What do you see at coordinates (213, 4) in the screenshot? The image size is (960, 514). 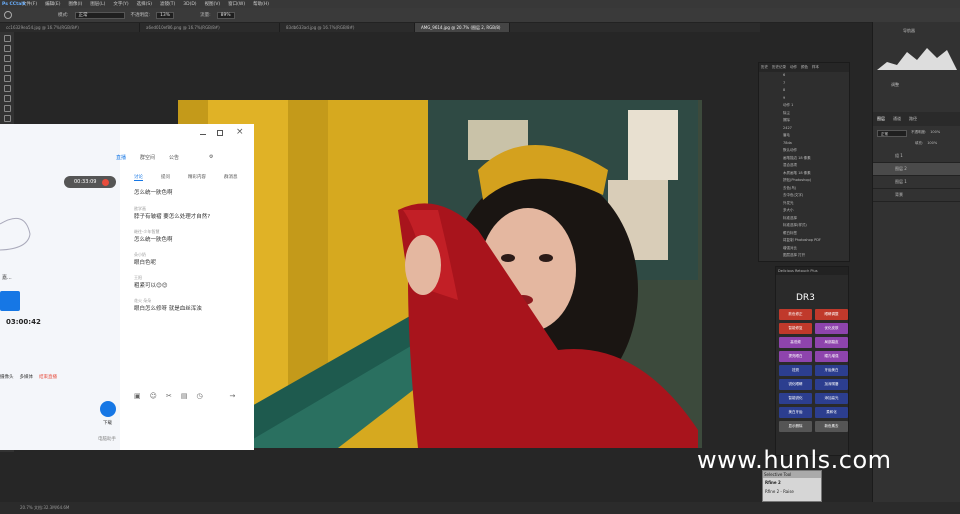 I see `menu-view: 视图(V)` at bounding box center [213, 4].